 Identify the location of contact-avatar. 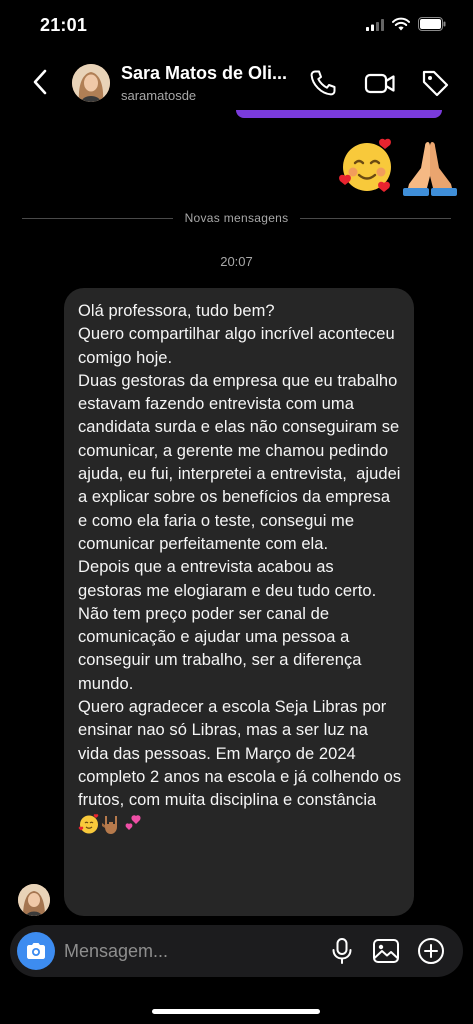
(91, 83).